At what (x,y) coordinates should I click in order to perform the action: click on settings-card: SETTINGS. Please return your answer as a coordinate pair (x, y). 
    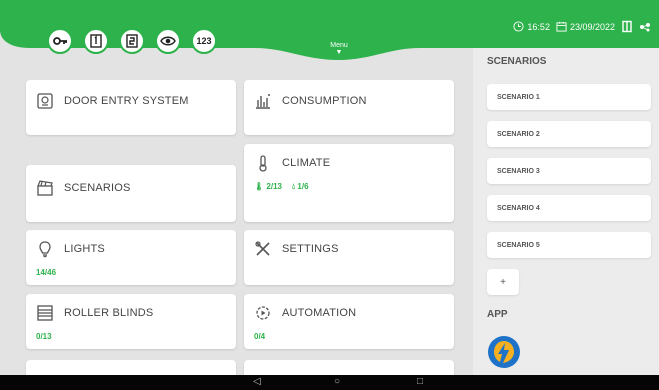
    Looking at the image, I should click on (349, 257).